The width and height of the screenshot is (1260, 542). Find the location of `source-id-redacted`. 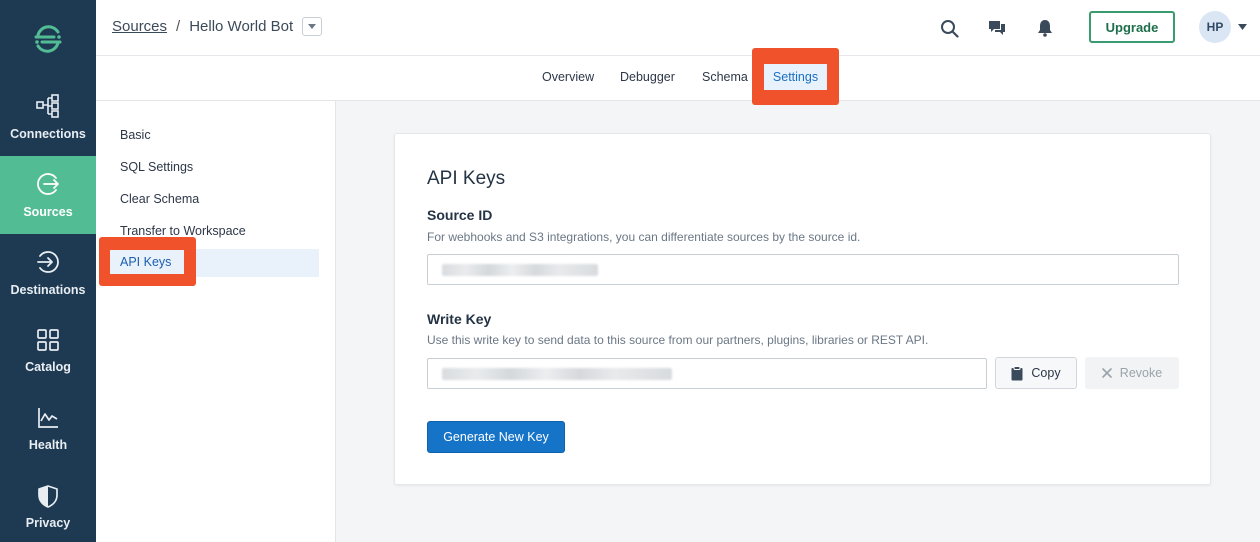

source-id-redacted is located at coordinates (520, 269).